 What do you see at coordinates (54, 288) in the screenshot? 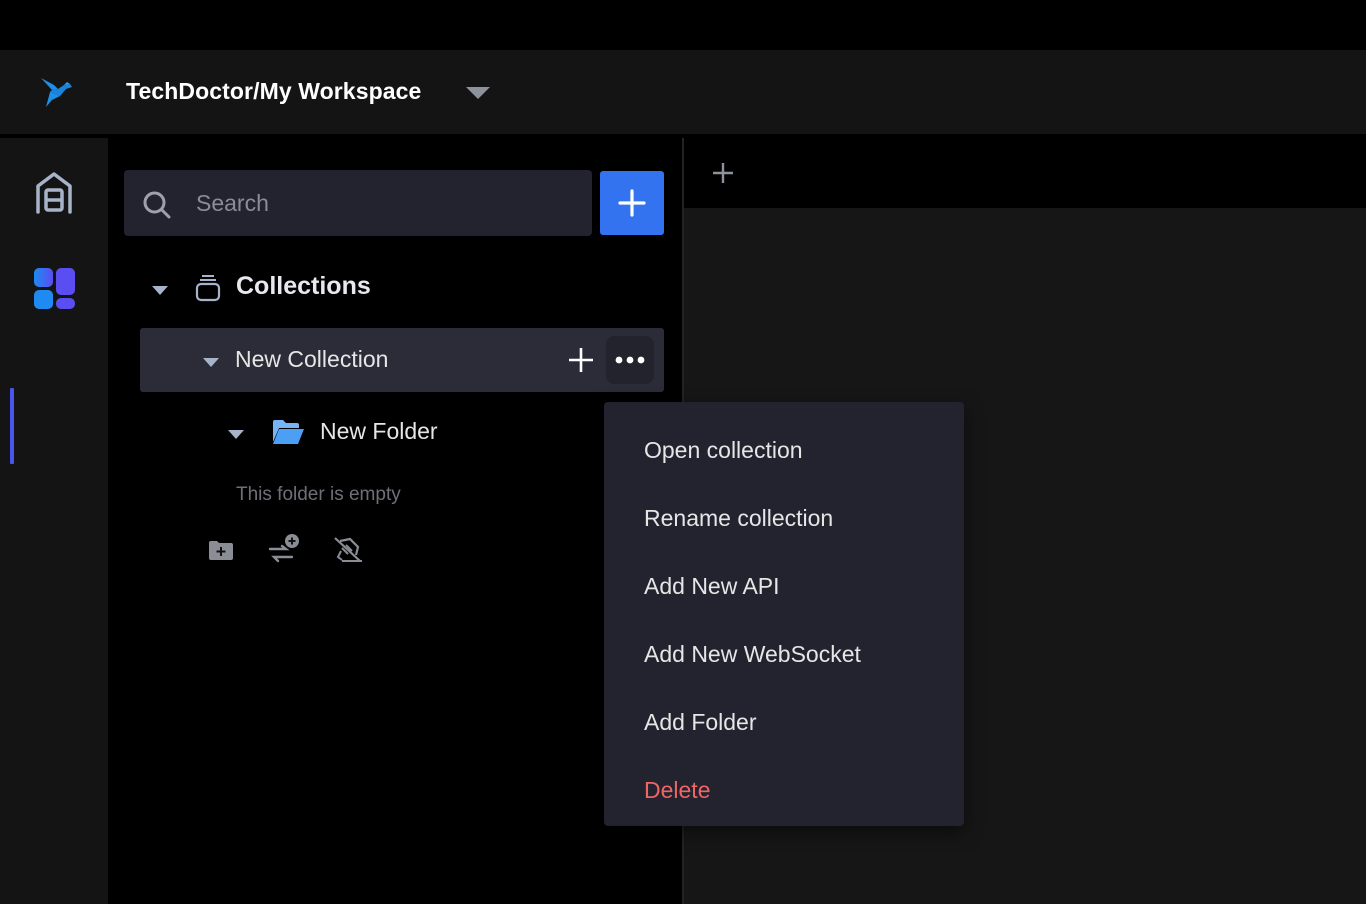
I see `rail-item-collections` at bounding box center [54, 288].